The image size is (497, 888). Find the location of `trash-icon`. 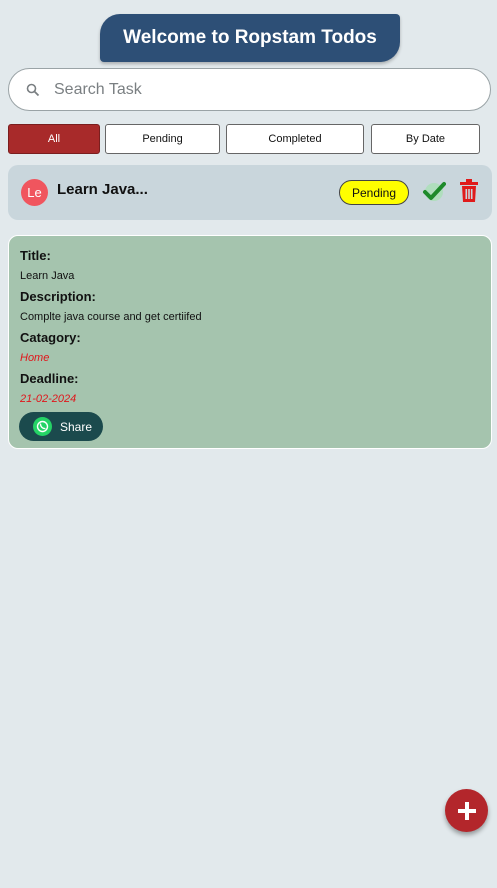

trash-icon is located at coordinates (469, 191).